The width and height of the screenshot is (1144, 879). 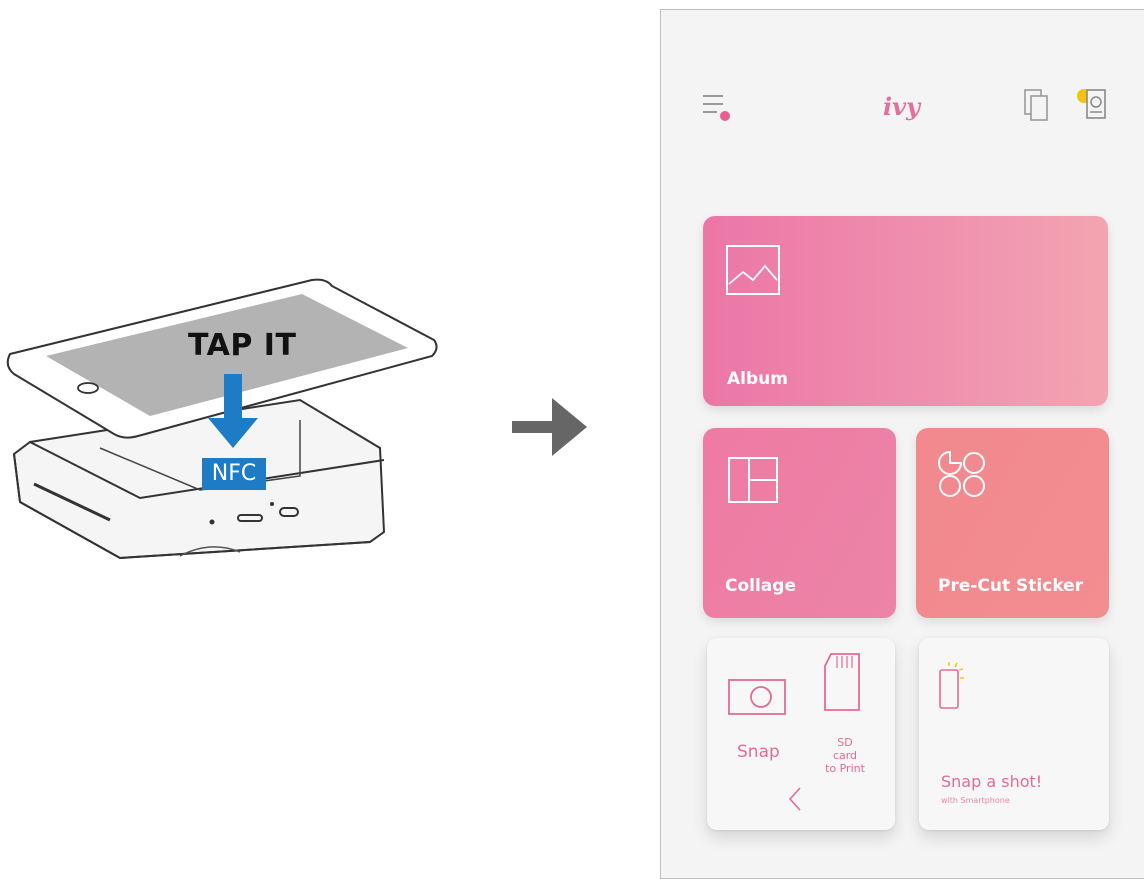 What do you see at coordinates (242, 345) in the screenshot?
I see `tap-it-label: TAP IT` at bounding box center [242, 345].